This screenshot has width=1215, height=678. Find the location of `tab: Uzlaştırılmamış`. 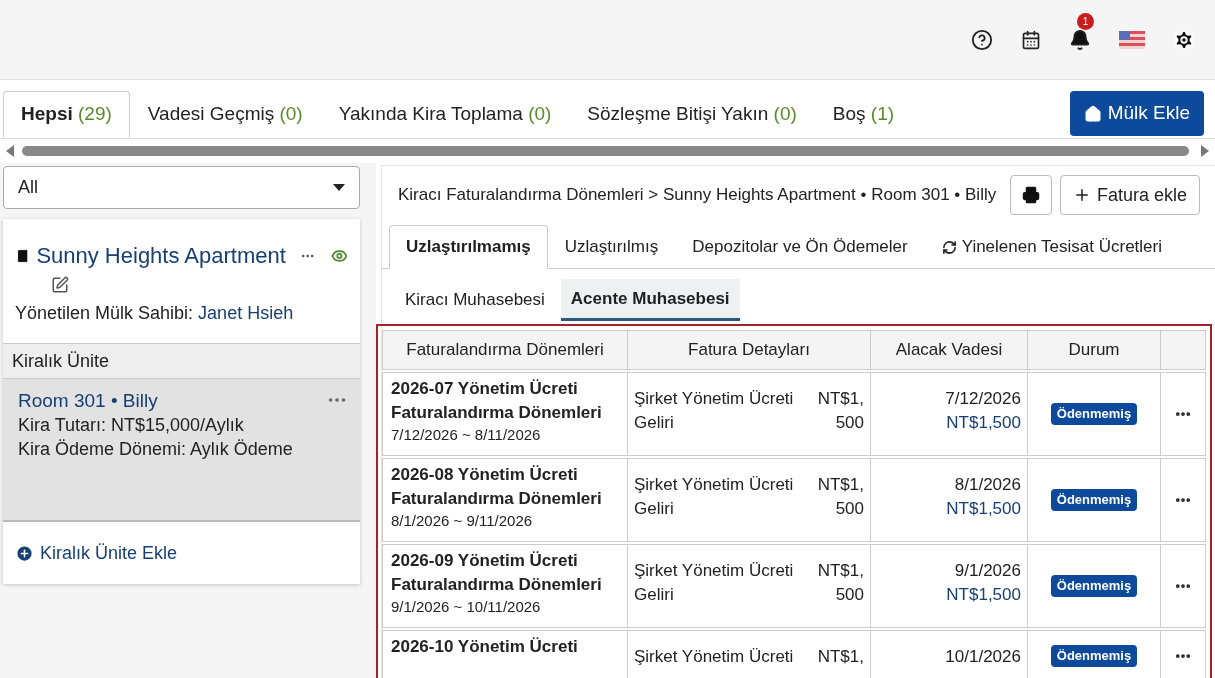

tab: Uzlaştırılmamış is located at coordinates (468, 247).